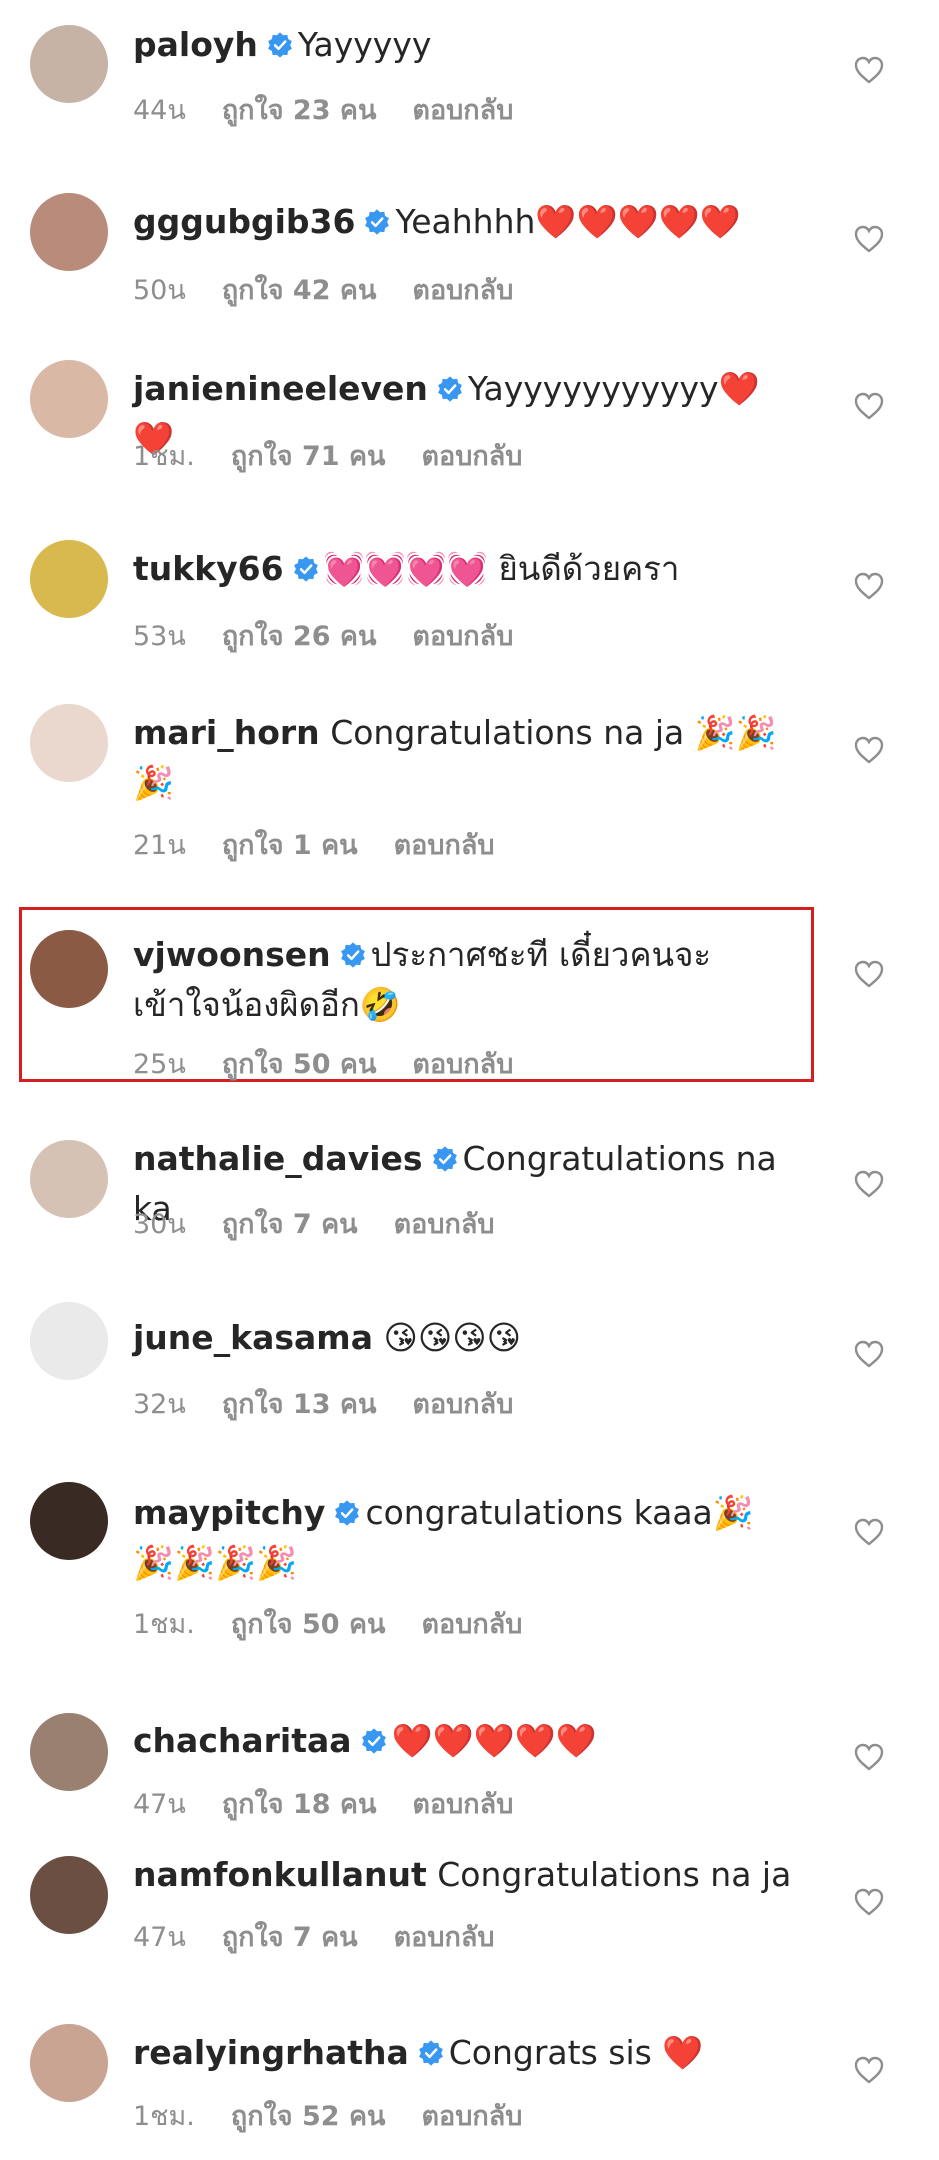  I want to click on timestamp: 53น, so click(159, 636).